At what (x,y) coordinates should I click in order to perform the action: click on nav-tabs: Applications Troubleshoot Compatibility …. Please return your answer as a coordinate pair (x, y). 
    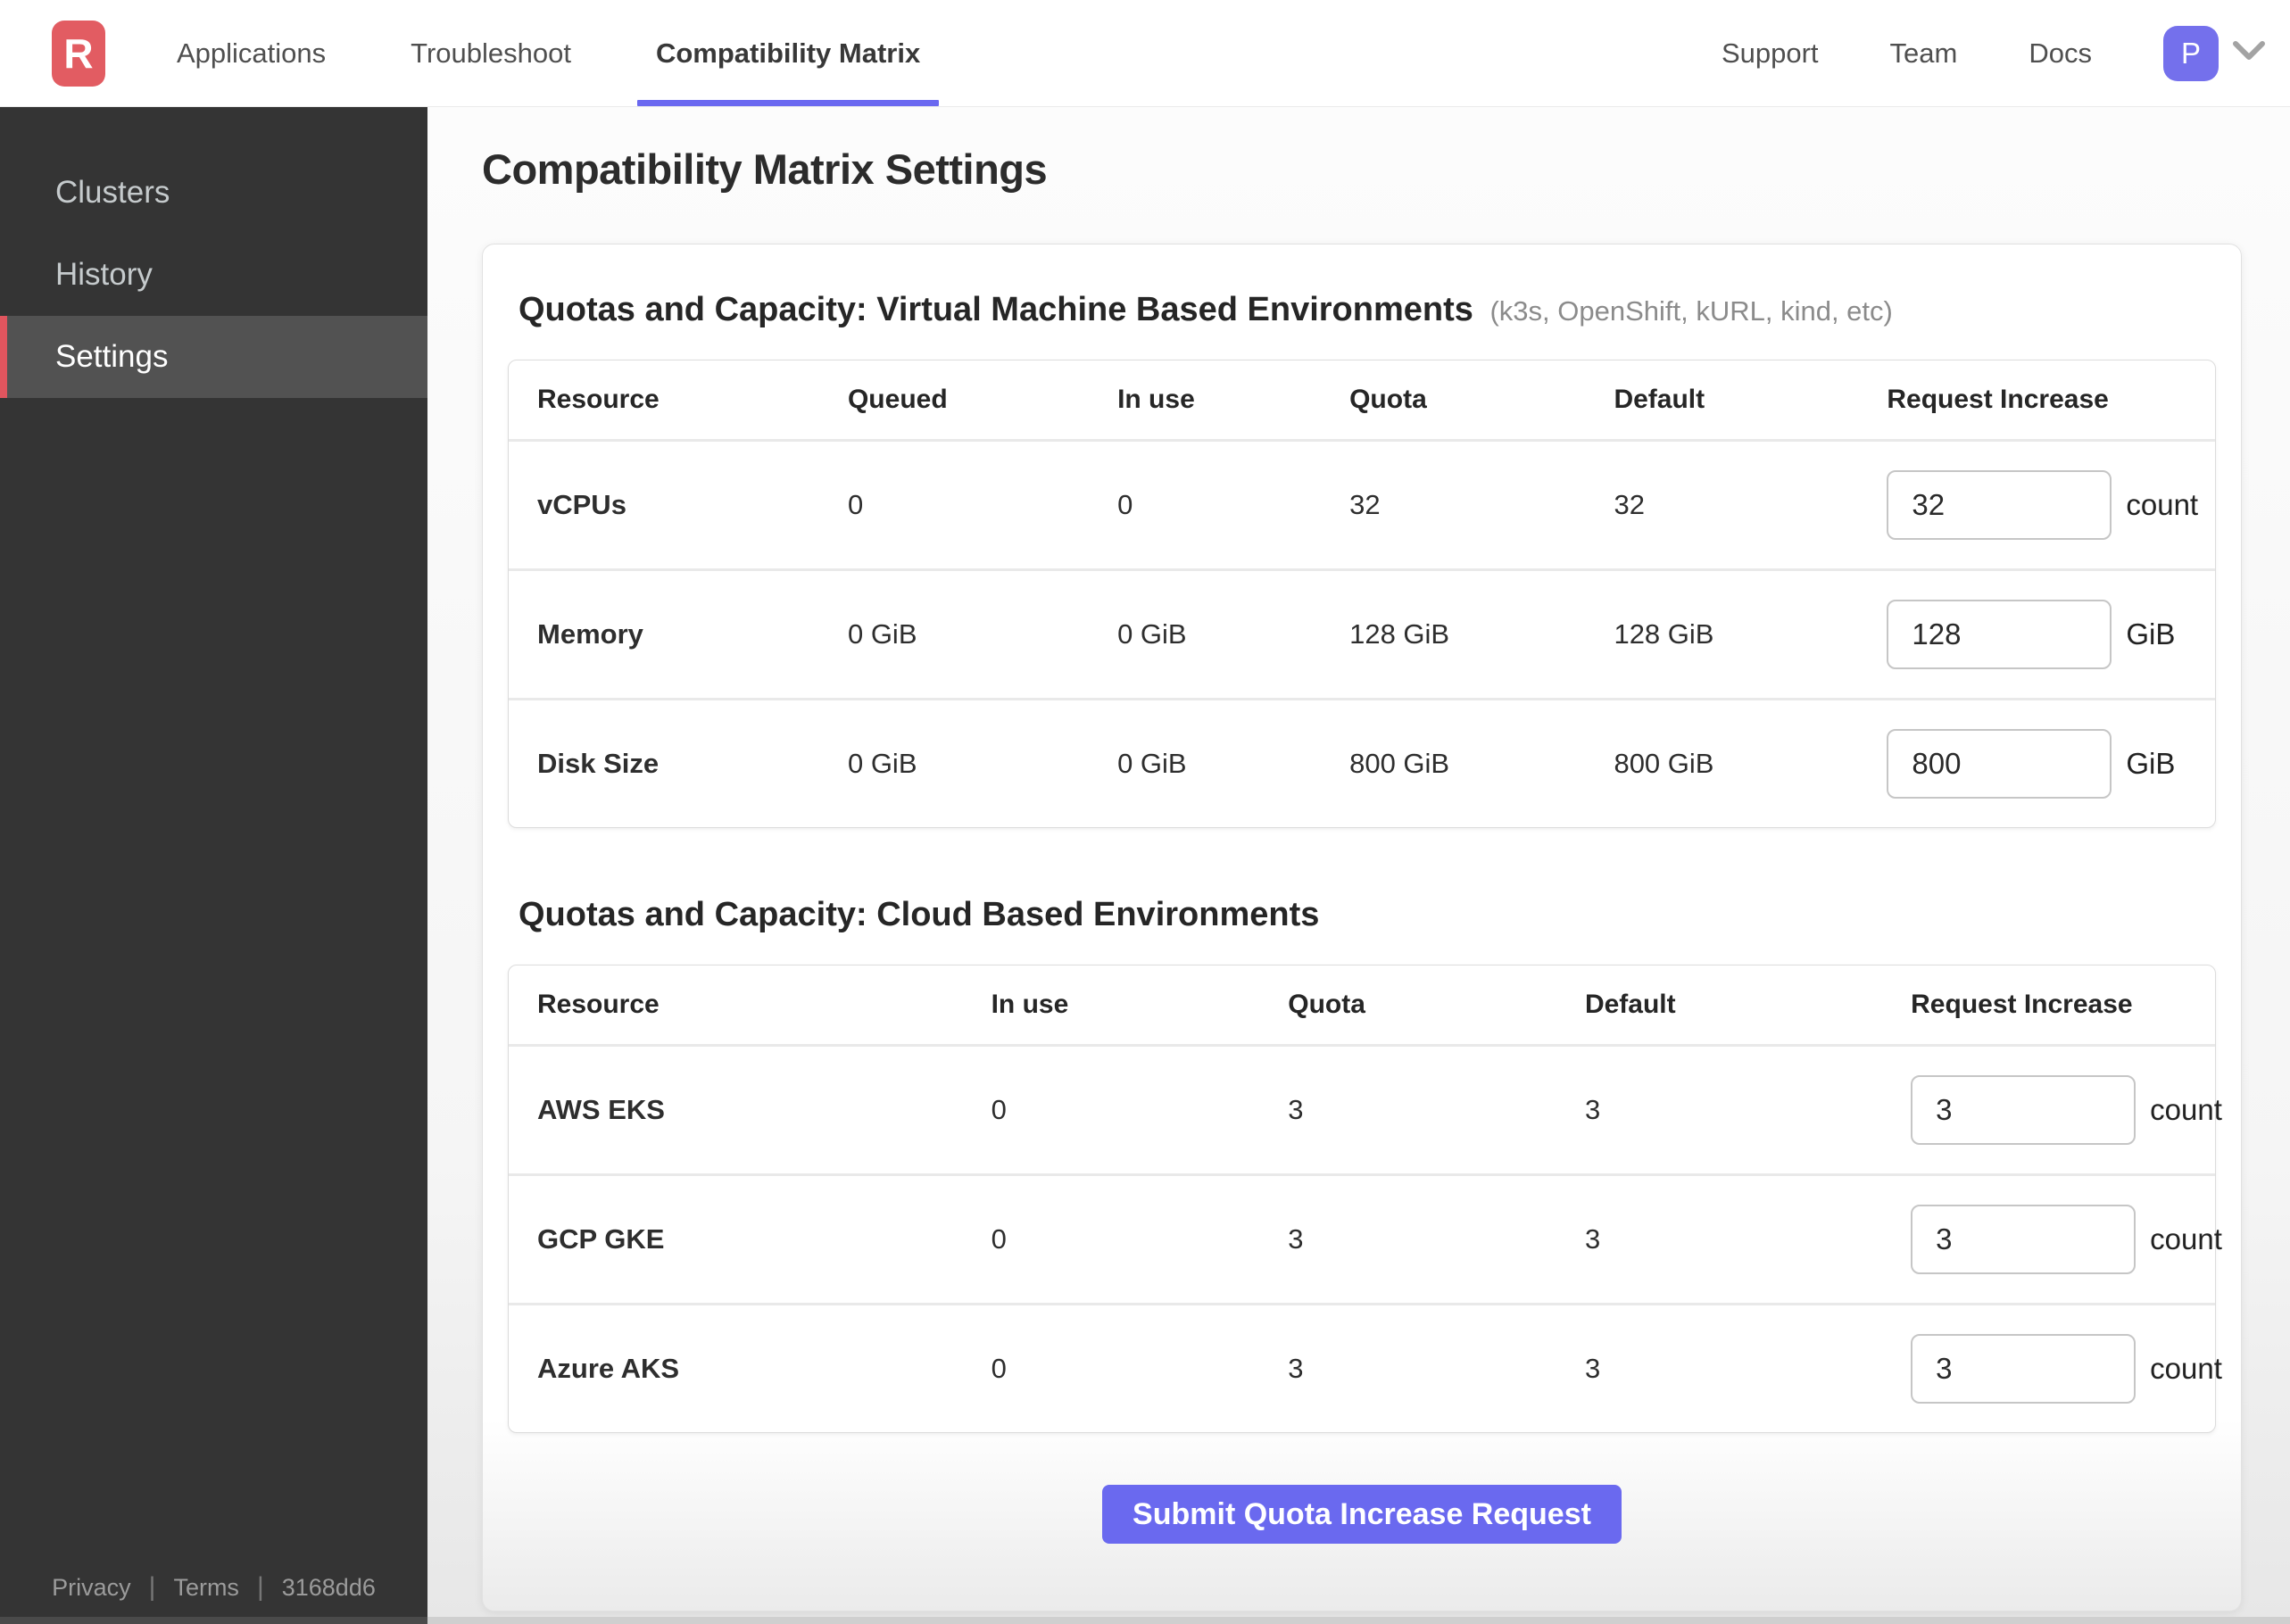
    Looking at the image, I should click on (591, 53).